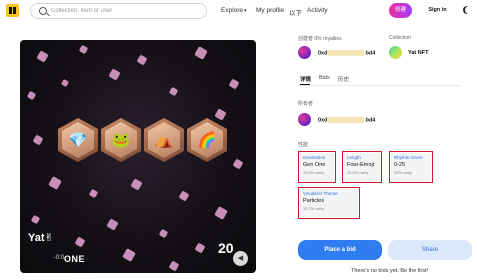 The image size is (477, 280). What do you see at coordinates (75, 259) in the screenshot?
I see `generation-one-text: ONE` at bounding box center [75, 259].